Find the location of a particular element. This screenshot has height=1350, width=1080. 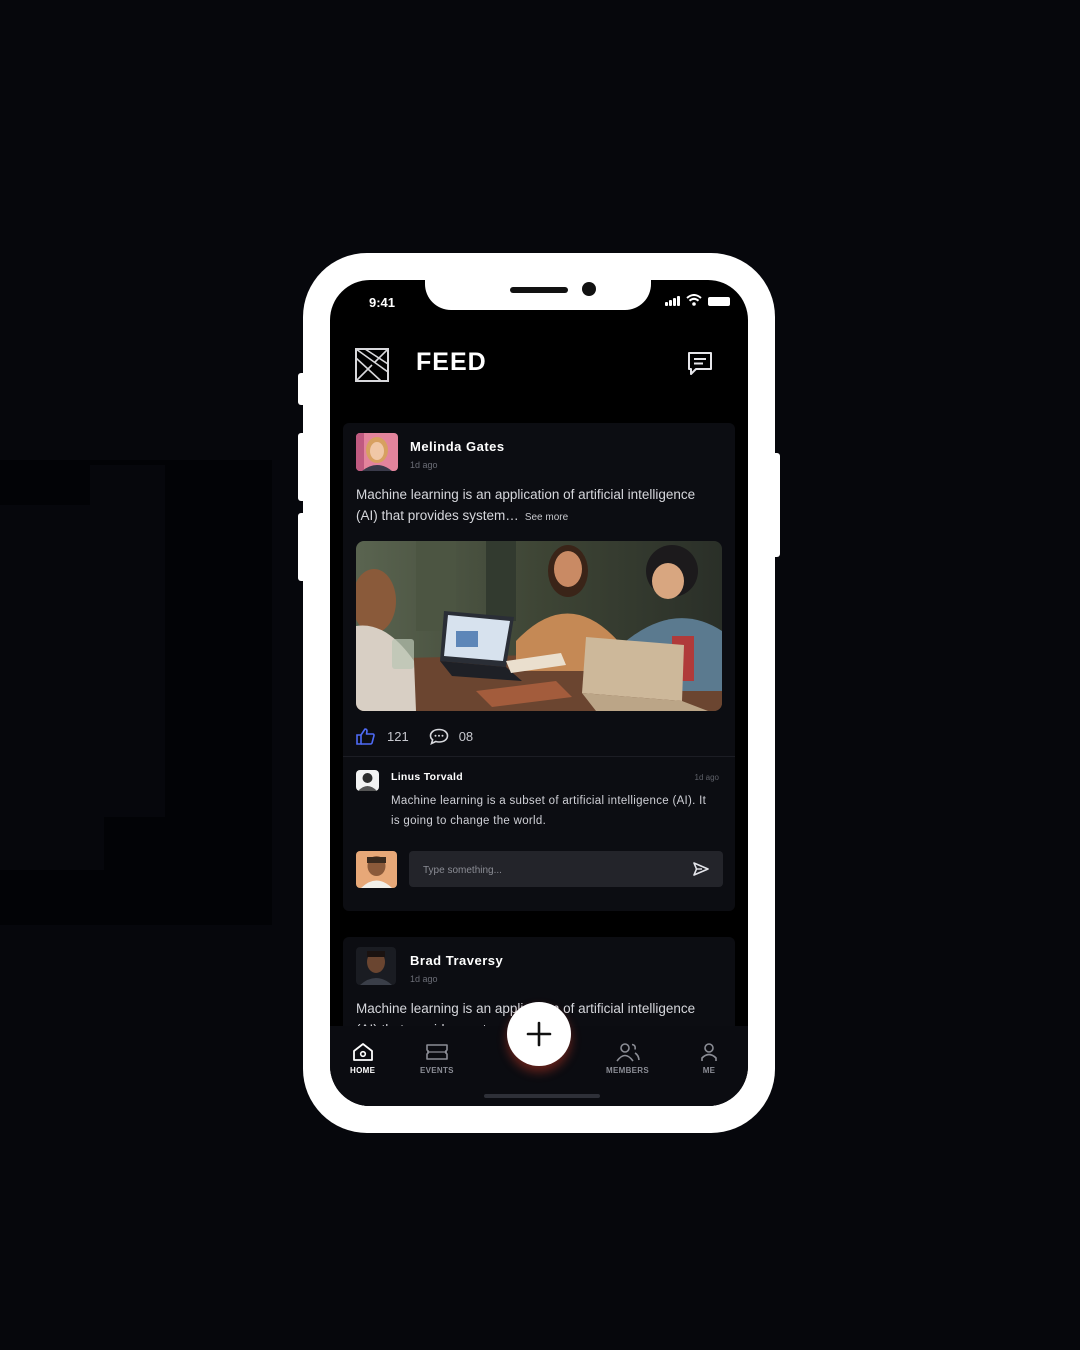

comment-input is located at coordinates (548, 870).